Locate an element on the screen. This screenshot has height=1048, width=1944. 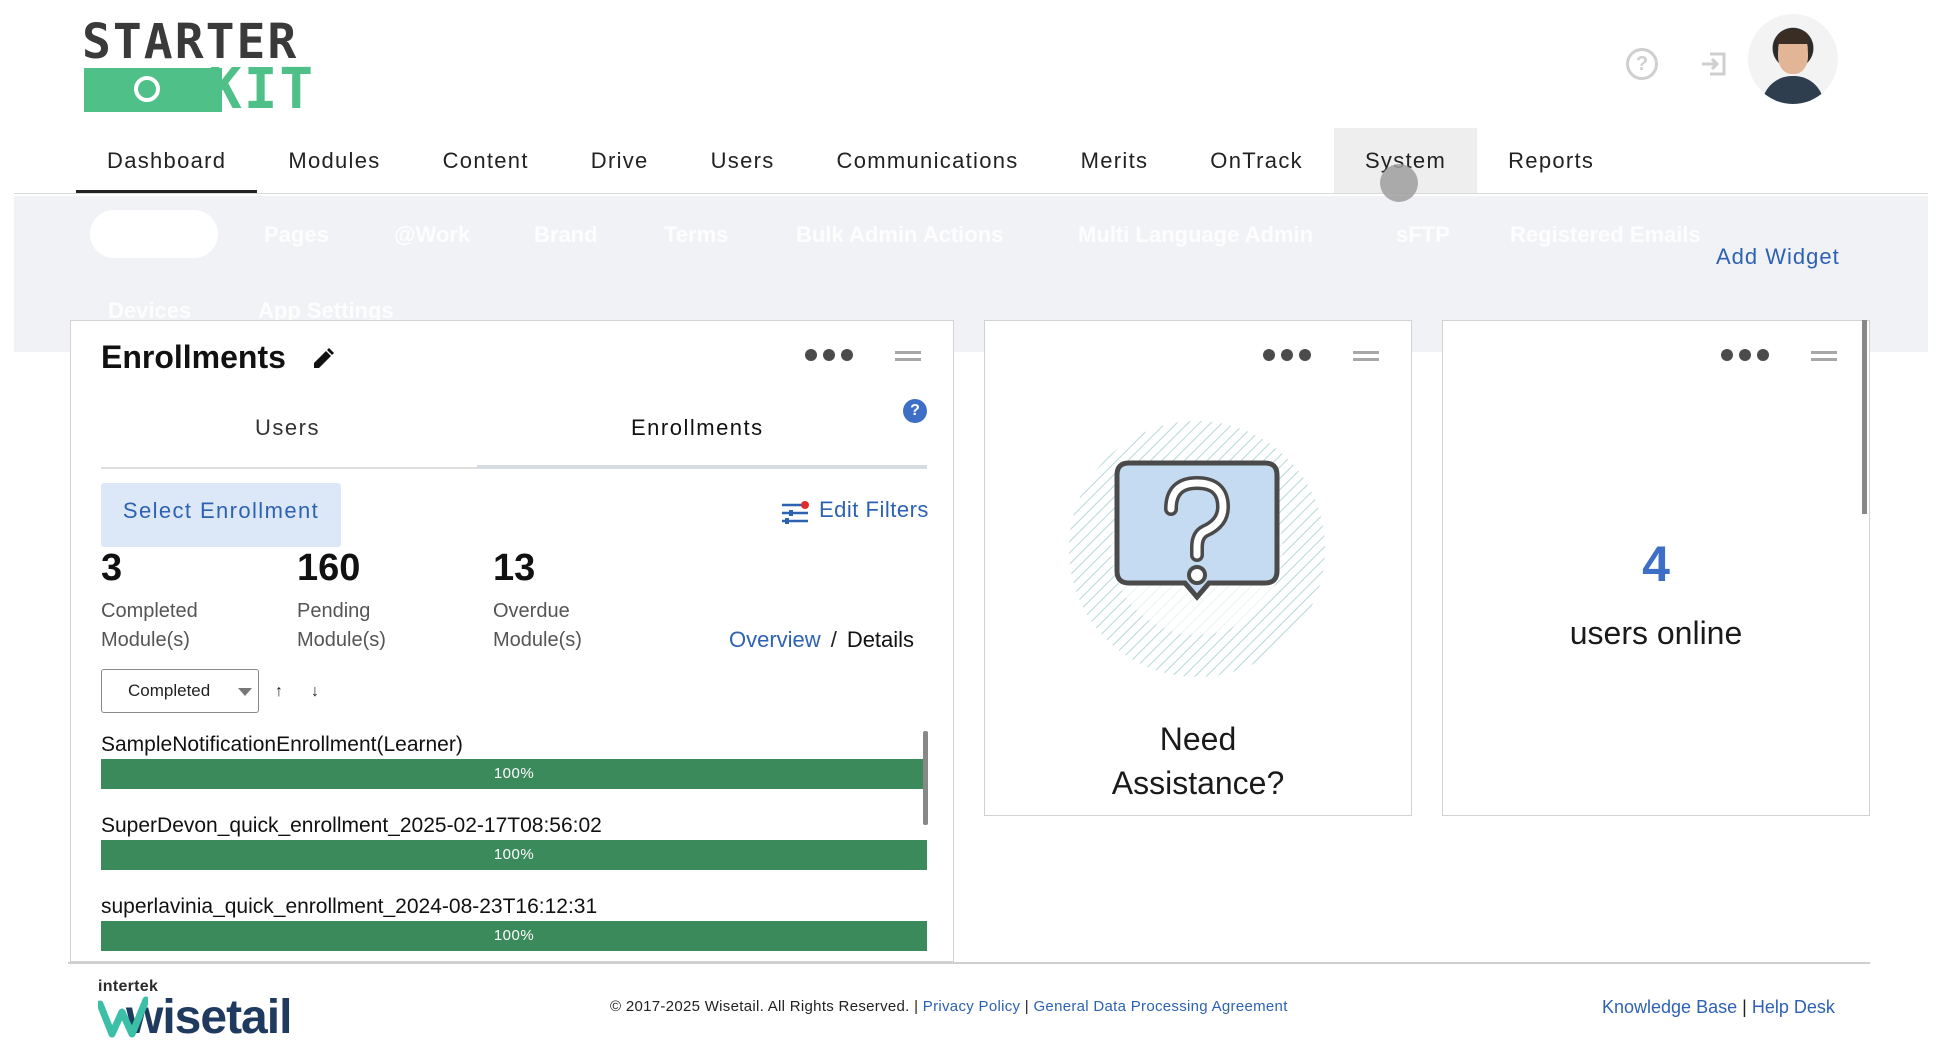
sort-up-icon: ↑ is located at coordinates (279, 692).